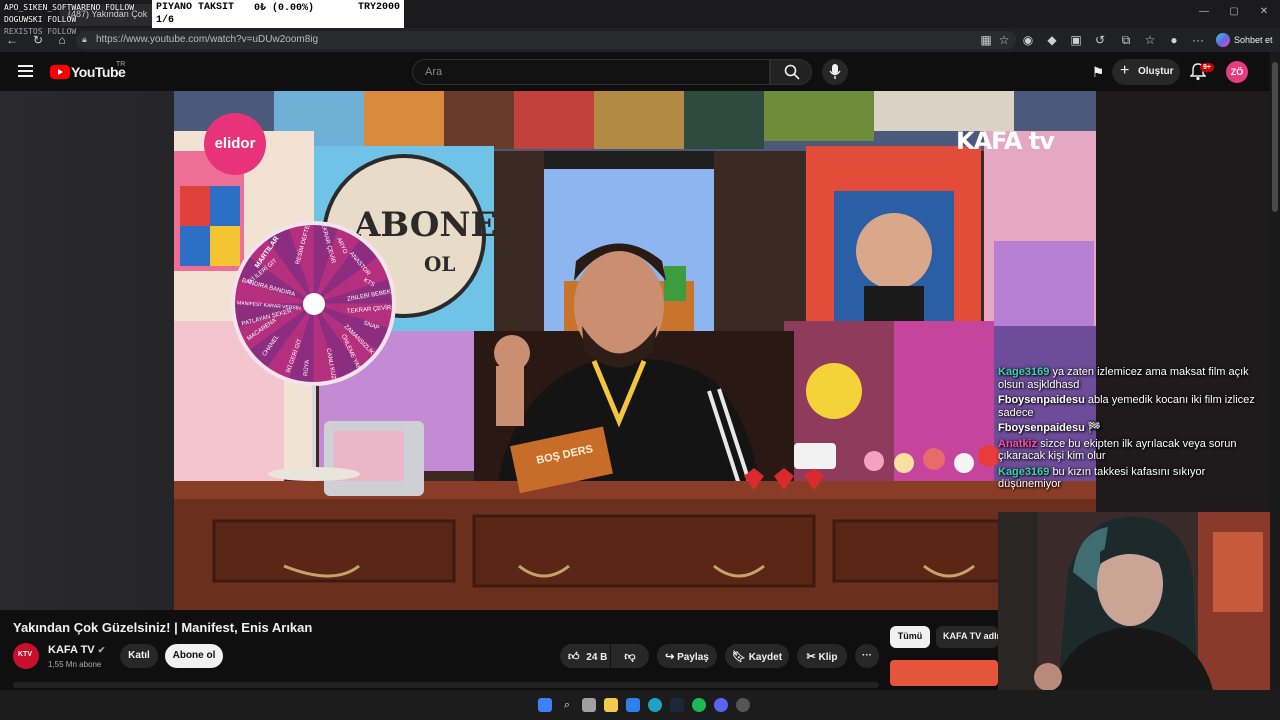  What do you see at coordinates (446, 685) in the screenshot?
I see `description-box` at bounding box center [446, 685].